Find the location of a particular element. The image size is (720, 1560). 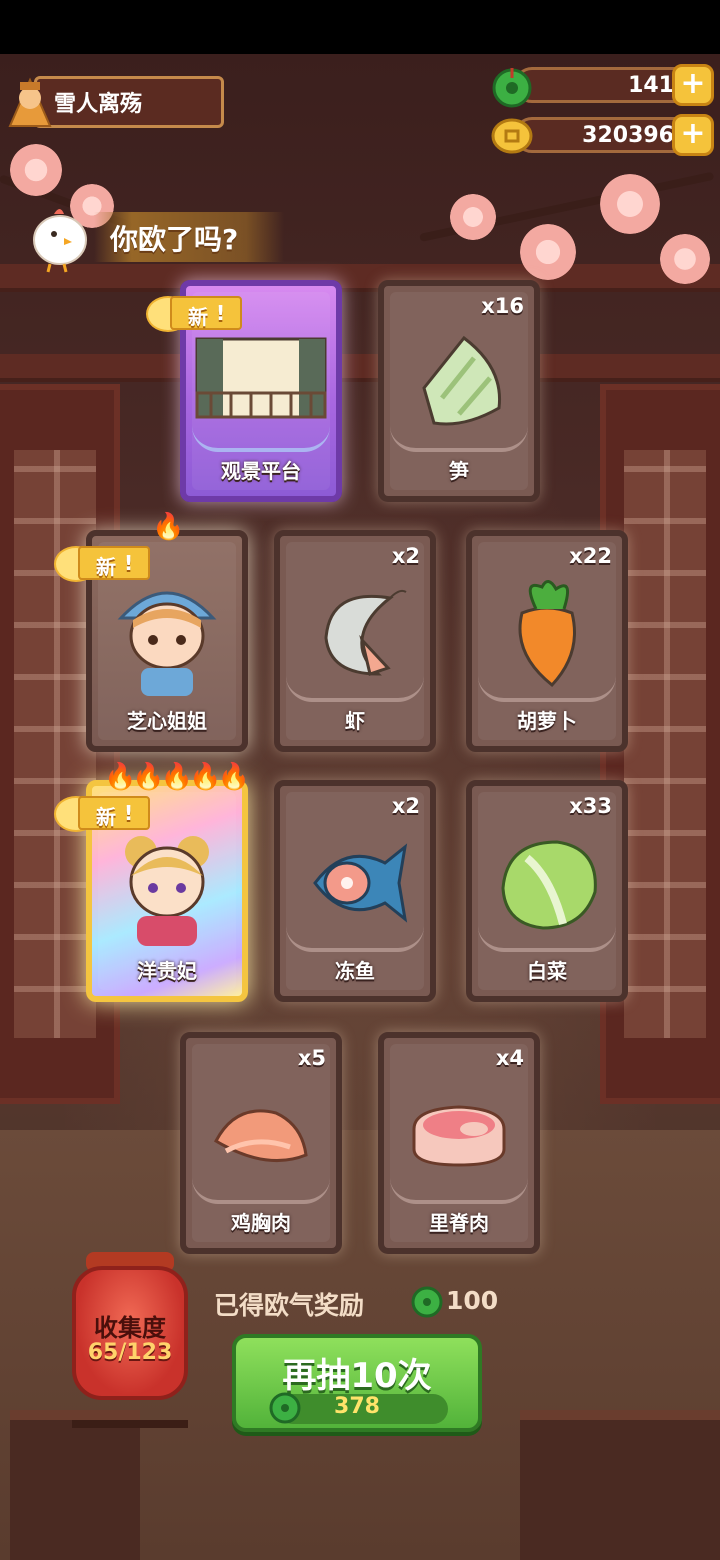

card-count: x4 is located at coordinates (509, 1058).